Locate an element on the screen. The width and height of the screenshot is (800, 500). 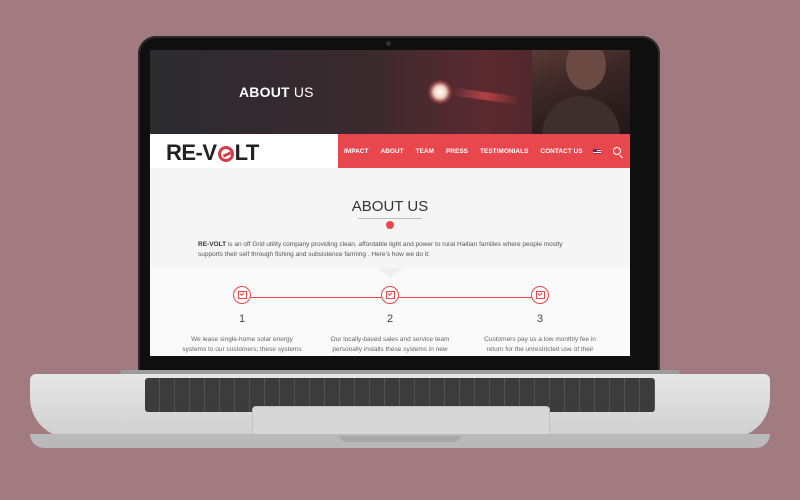
logo-o-icon is located at coordinates (225, 154).